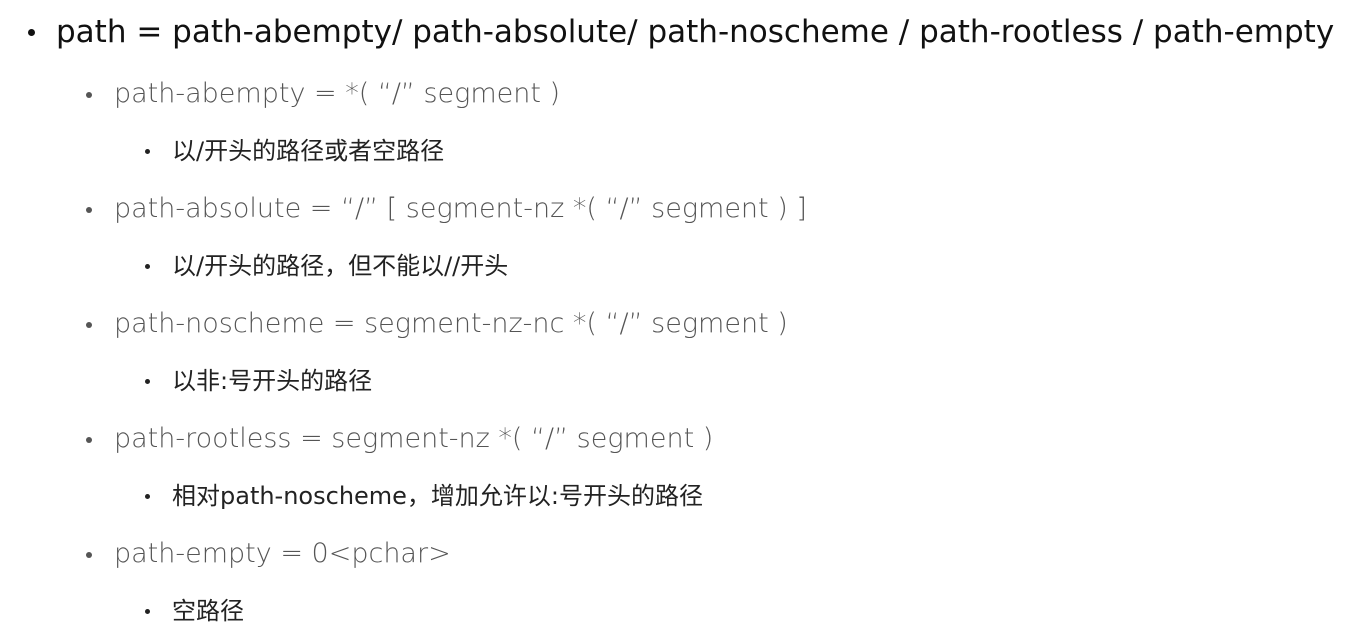 The height and width of the screenshot is (642, 1371). I want to click on note-path-abempty: 以/开头的路径或者空路径, so click(308, 151).